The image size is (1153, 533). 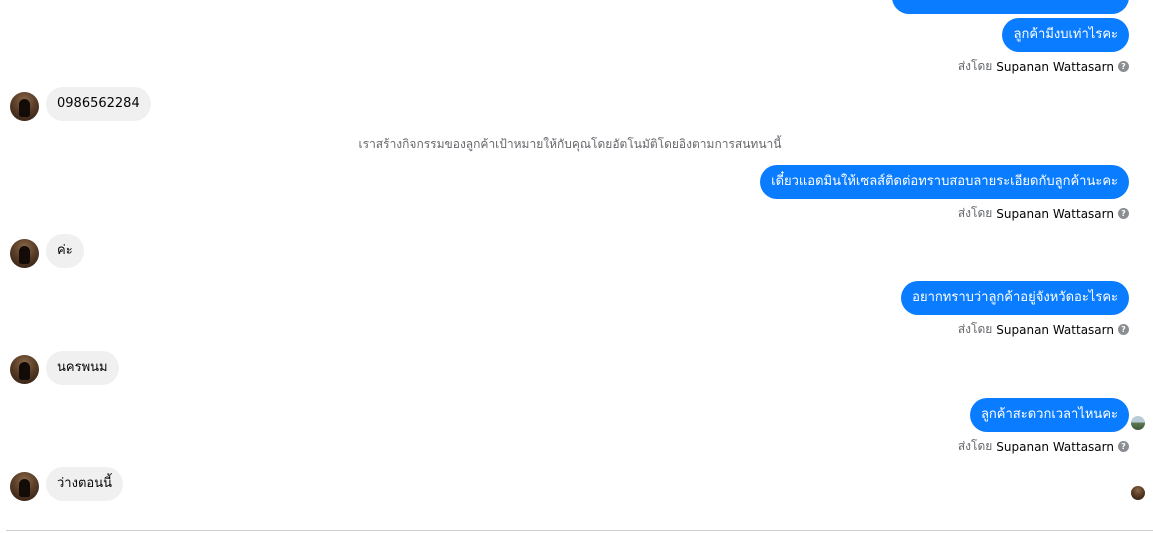 I want to click on message-bubble-incoming: ค่ะ, so click(x=65, y=251).